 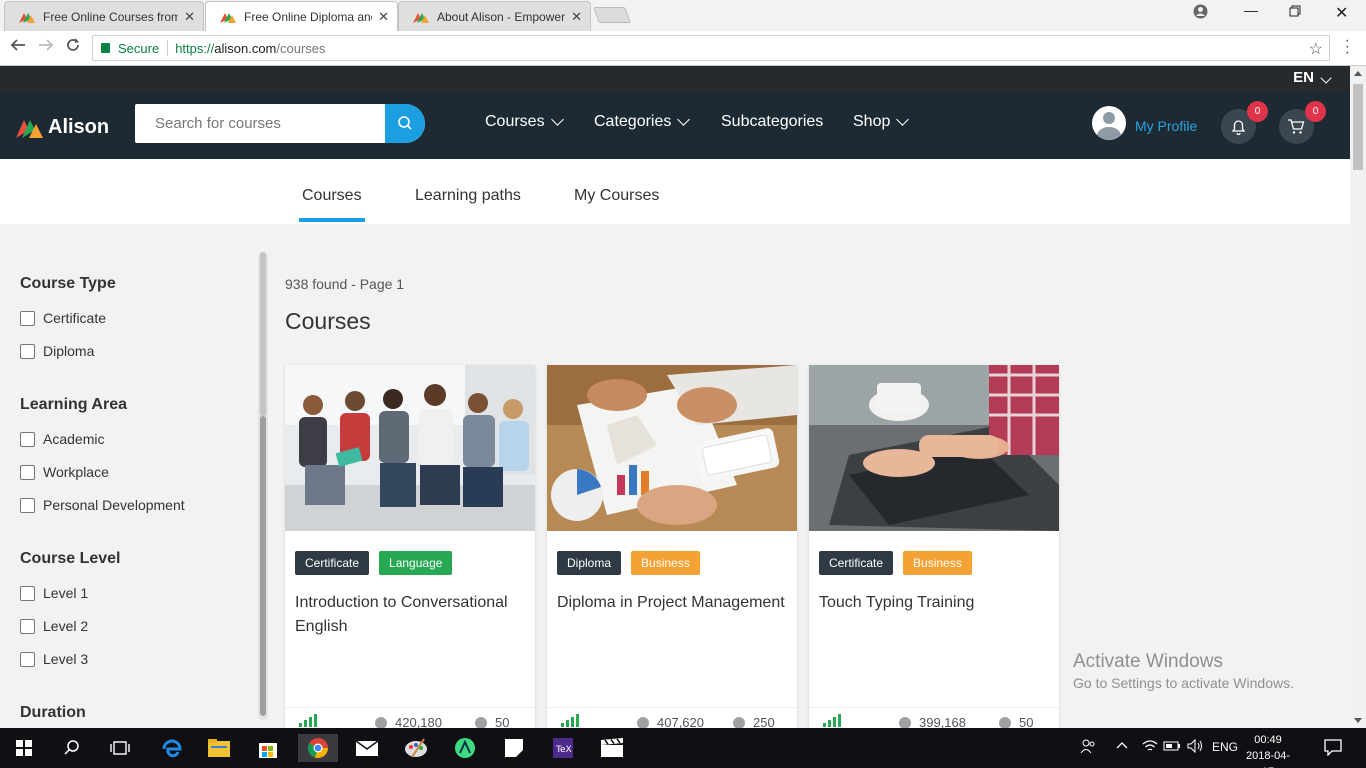 What do you see at coordinates (557, 119) in the screenshot?
I see `chevron-down-icon` at bounding box center [557, 119].